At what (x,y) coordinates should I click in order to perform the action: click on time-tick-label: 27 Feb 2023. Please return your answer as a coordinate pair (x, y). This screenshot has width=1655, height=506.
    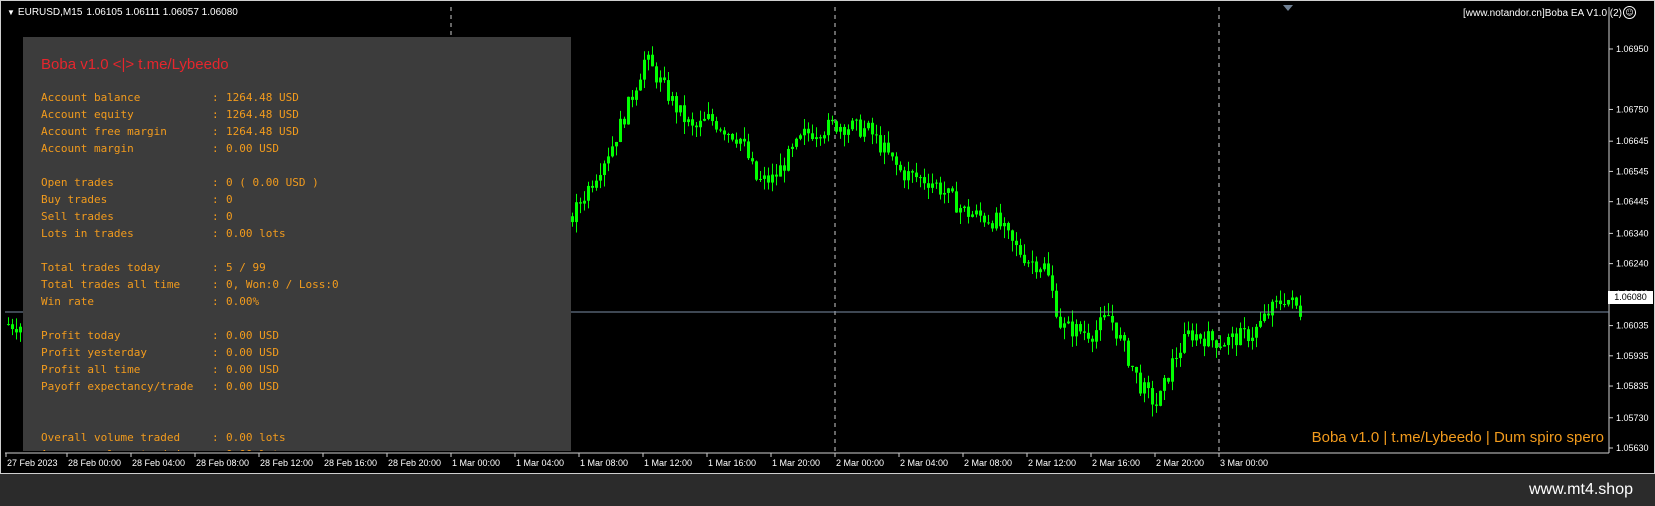
    Looking at the image, I should click on (32, 463).